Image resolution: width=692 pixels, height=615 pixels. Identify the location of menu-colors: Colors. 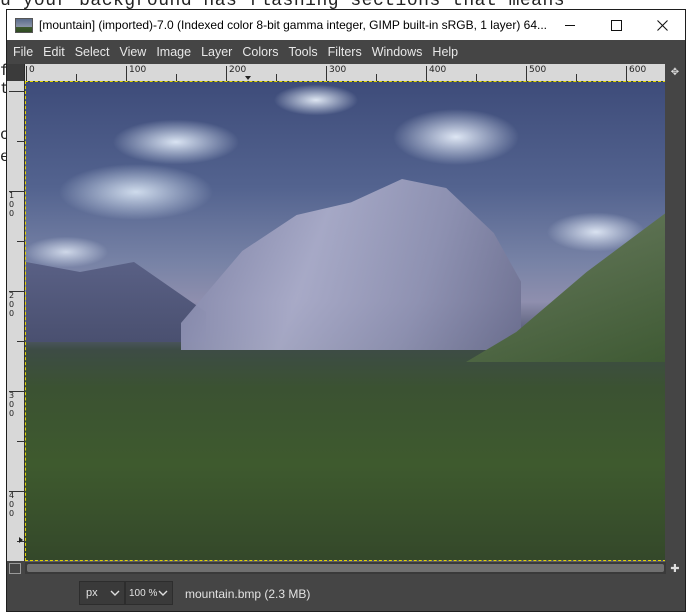
(260, 52).